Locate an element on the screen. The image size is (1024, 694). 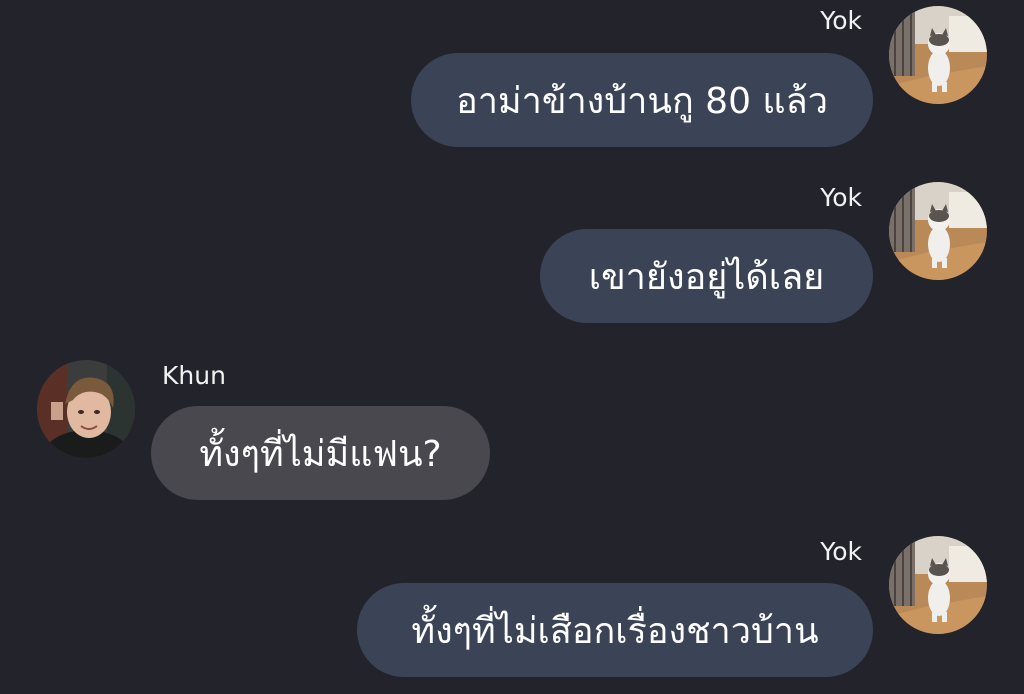
person-photo-avatar is located at coordinates (86, 409).